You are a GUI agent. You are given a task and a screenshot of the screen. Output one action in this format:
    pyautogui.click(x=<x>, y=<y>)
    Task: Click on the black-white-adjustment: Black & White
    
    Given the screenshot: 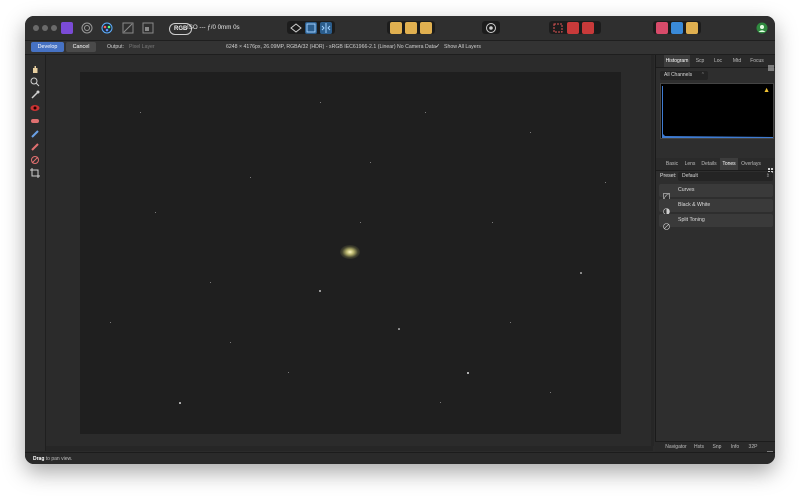 What is the action you would take?
    pyautogui.click(x=716, y=207)
    